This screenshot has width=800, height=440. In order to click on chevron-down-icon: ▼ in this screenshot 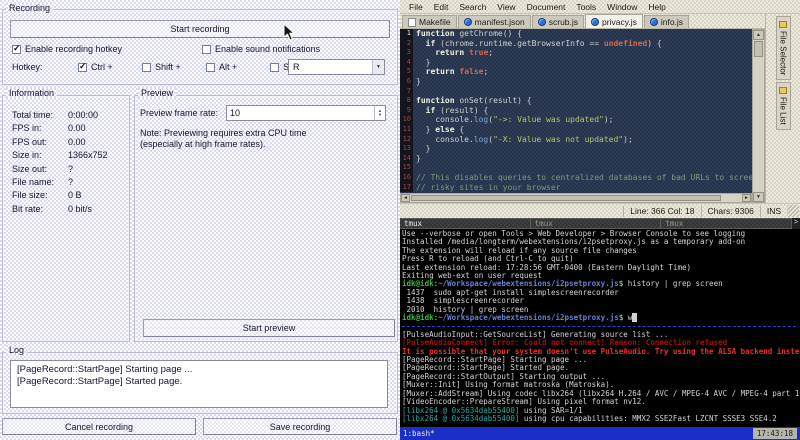, I will do `click(378, 67)`.